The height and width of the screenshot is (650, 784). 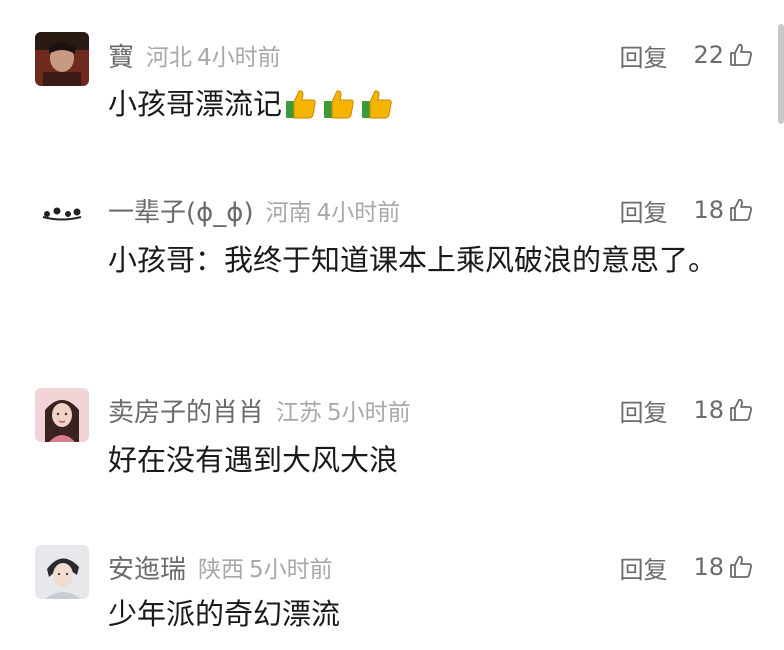 I want to click on comment-meta: 一辈子(ɸ_ɸ) 河南 4小时前, so click(x=254, y=210).